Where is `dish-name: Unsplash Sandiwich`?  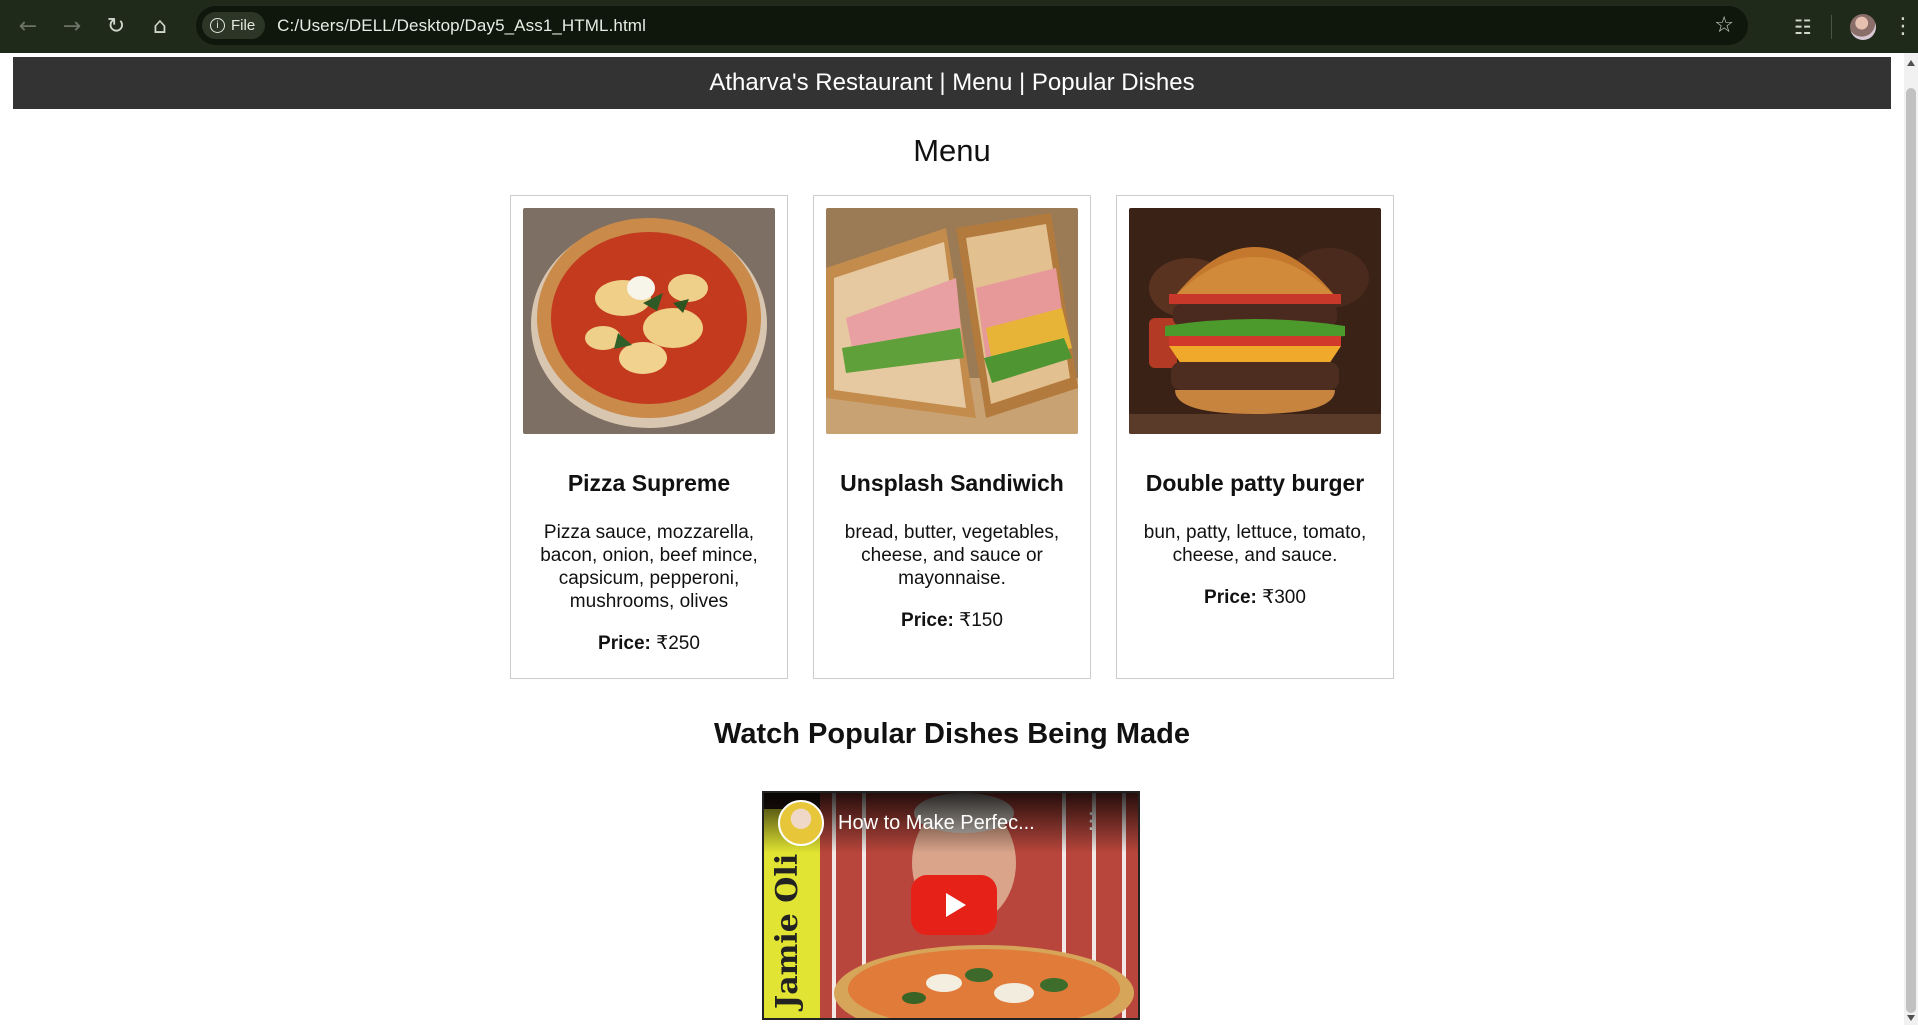 dish-name: Unsplash Sandiwich is located at coordinates (952, 483).